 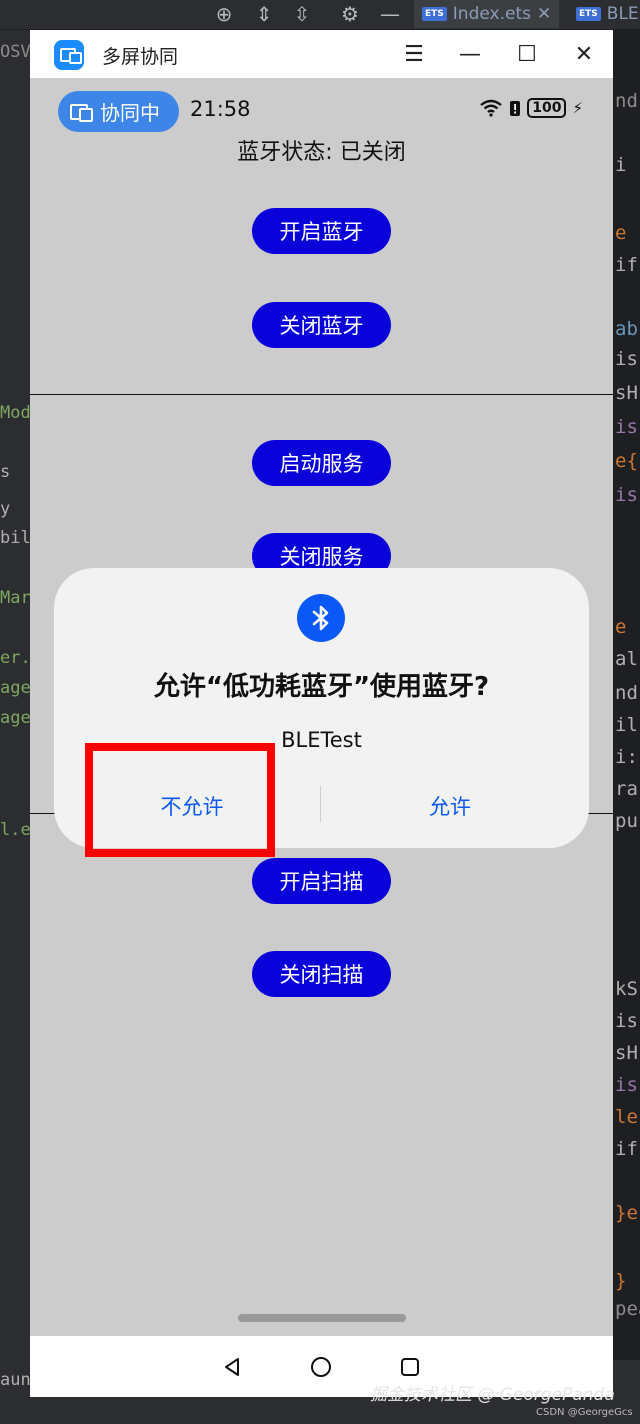 What do you see at coordinates (584, 54) in the screenshot?
I see `close-button: ✕` at bounding box center [584, 54].